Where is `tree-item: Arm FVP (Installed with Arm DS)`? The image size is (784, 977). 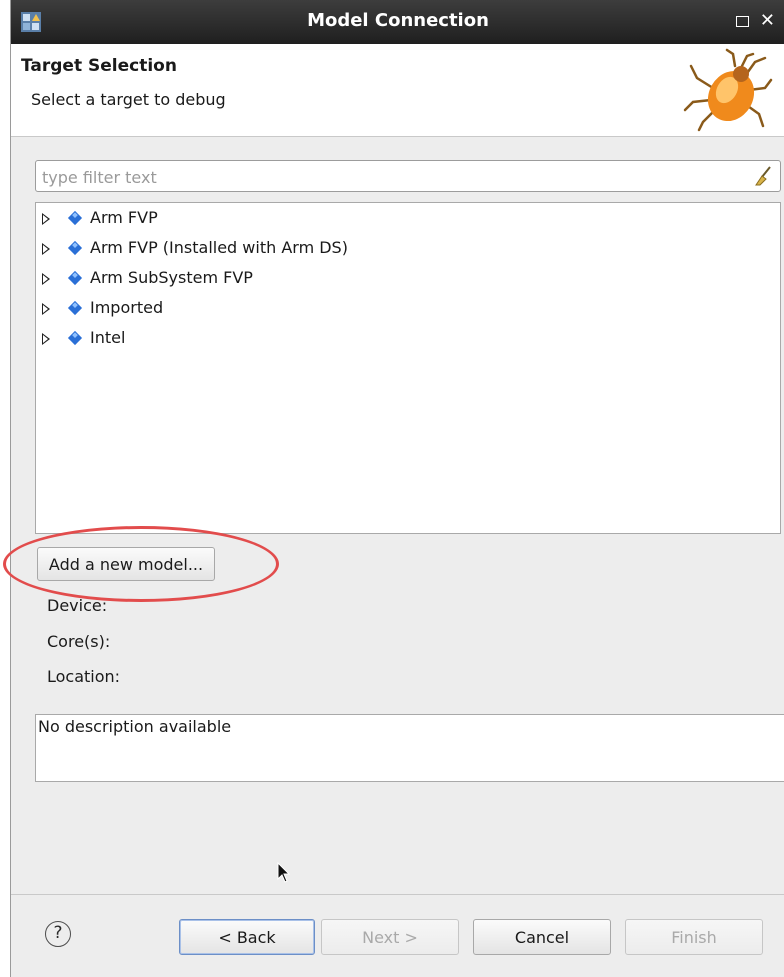 tree-item: Arm FVP (Installed with Arm DS) is located at coordinates (408, 250).